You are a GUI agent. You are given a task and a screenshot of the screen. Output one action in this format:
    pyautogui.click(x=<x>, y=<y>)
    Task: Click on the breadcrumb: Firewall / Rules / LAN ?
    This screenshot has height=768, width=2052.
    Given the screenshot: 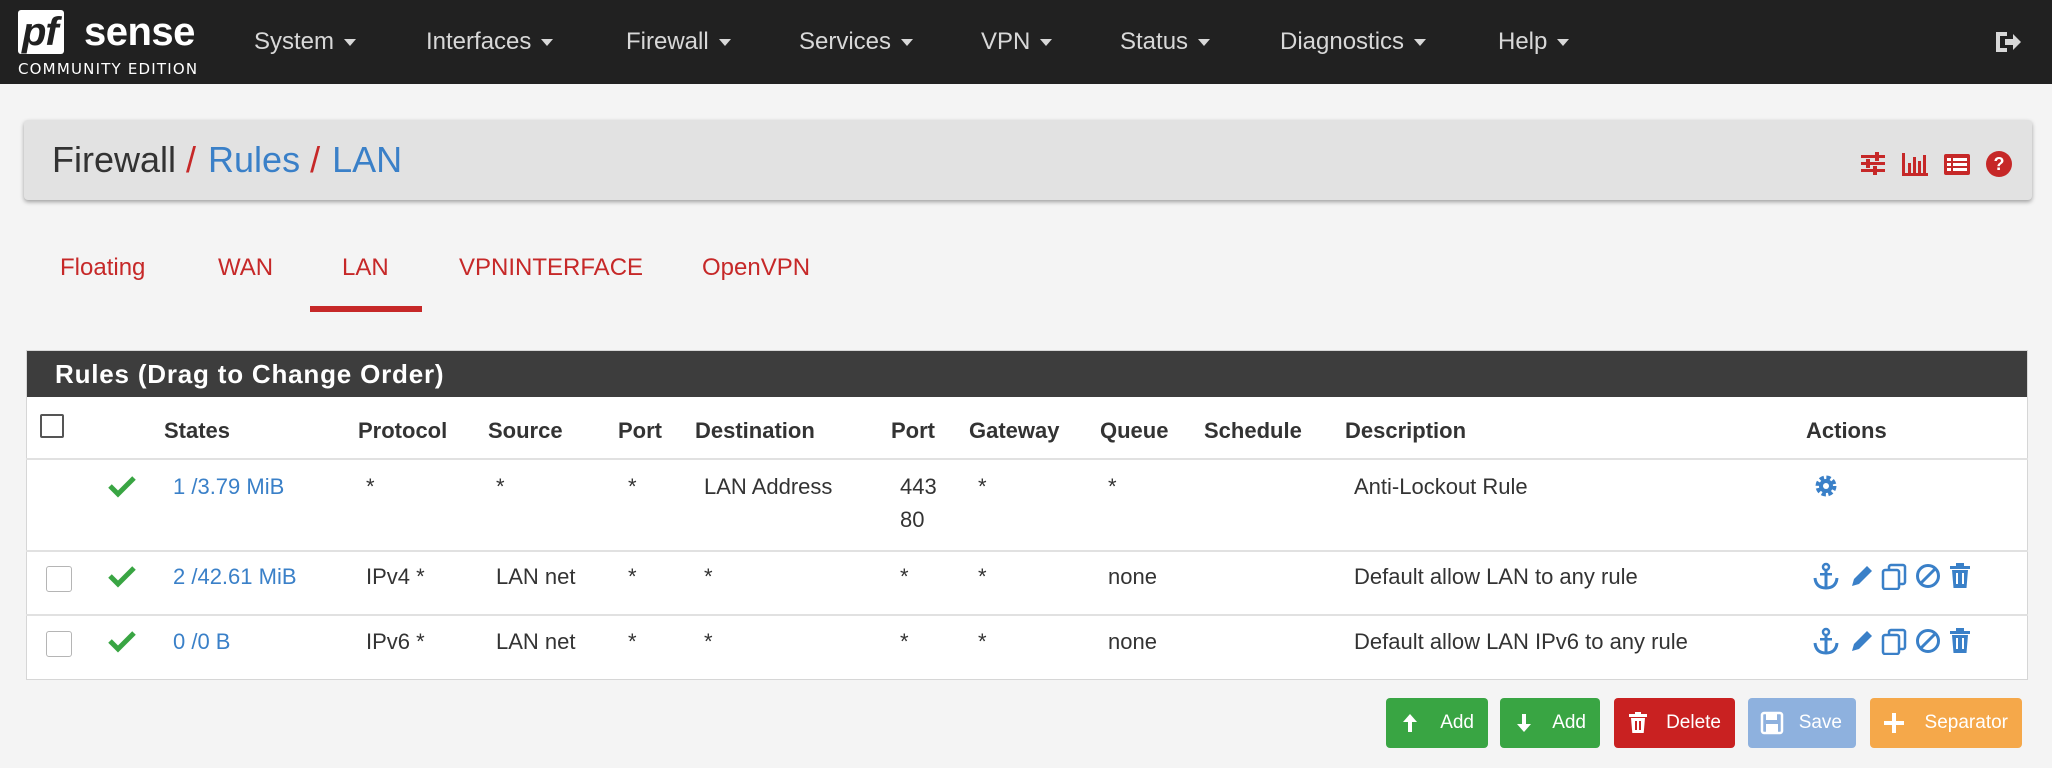 What is the action you would take?
    pyautogui.click(x=1028, y=160)
    